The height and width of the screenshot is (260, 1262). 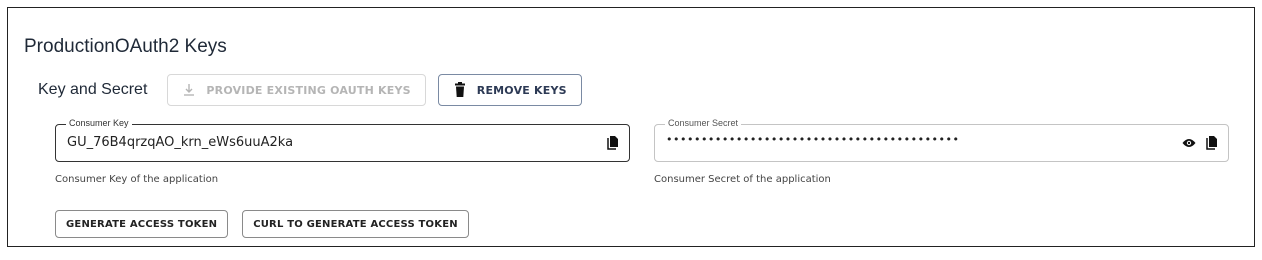 What do you see at coordinates (460, 90) in the screenshot?
I see `trash-icon` at bounding box center [460, 90].